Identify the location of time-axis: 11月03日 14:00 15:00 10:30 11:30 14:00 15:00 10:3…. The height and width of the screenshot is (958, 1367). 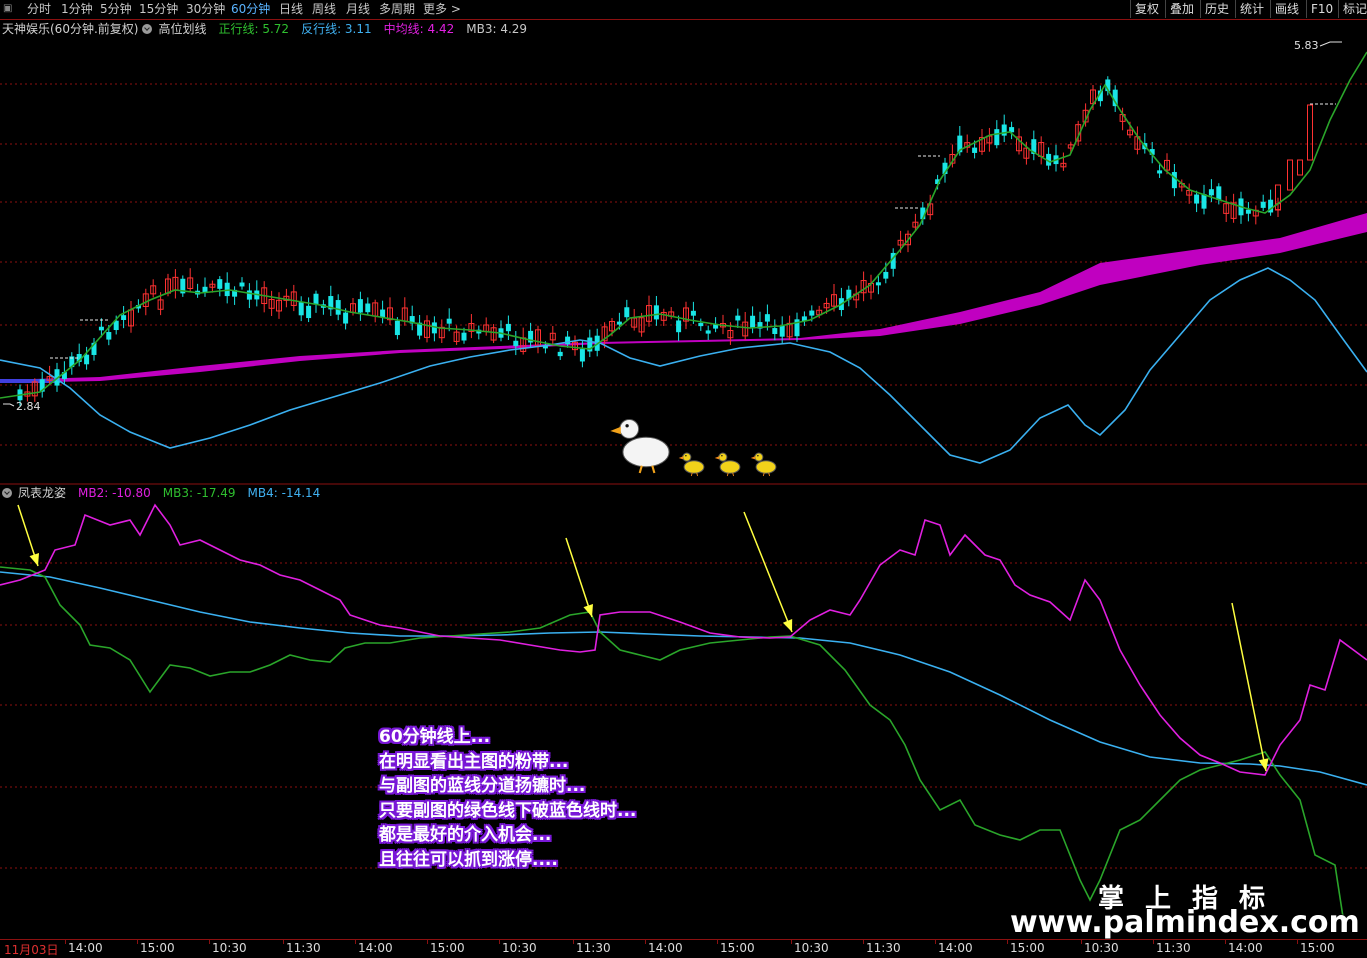
(683, 948).